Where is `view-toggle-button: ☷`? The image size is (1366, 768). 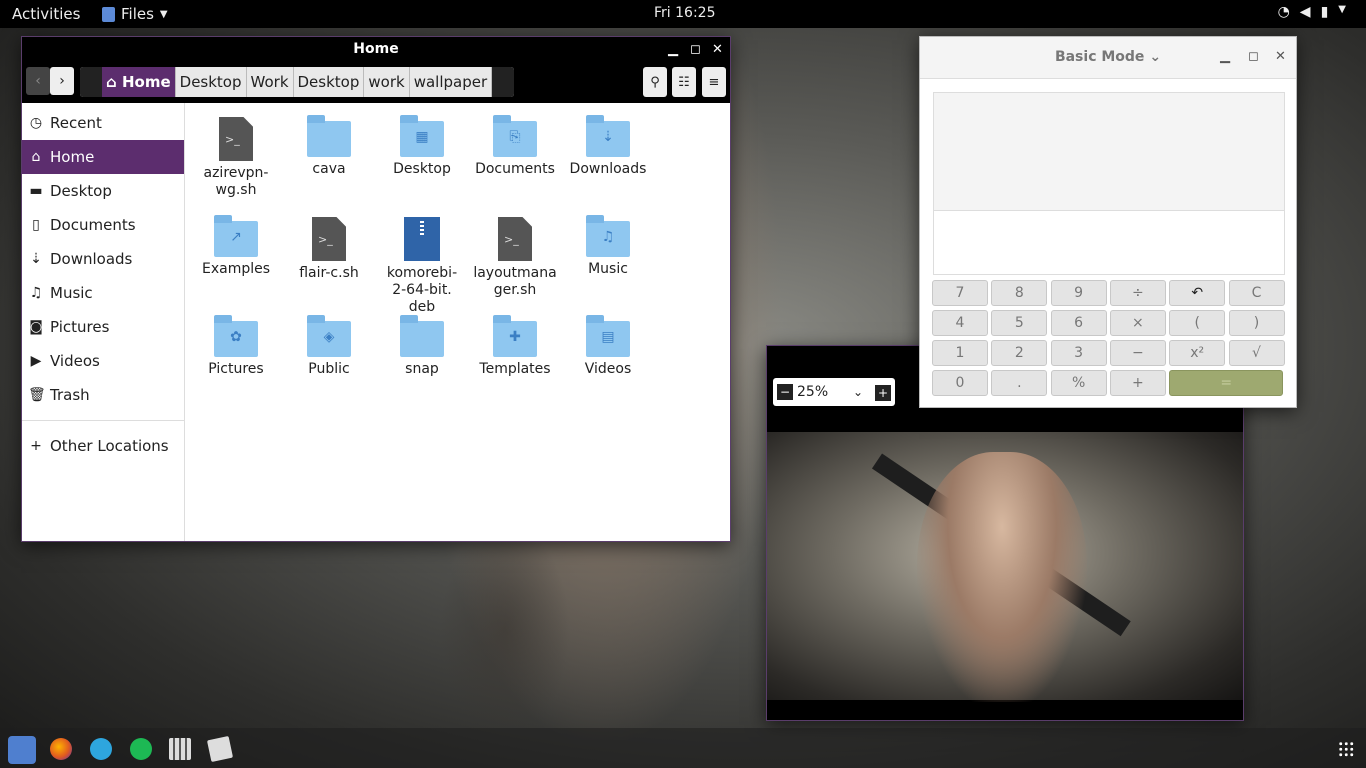
view-toggle-button: ☷ is located at coordinates (684, 82).